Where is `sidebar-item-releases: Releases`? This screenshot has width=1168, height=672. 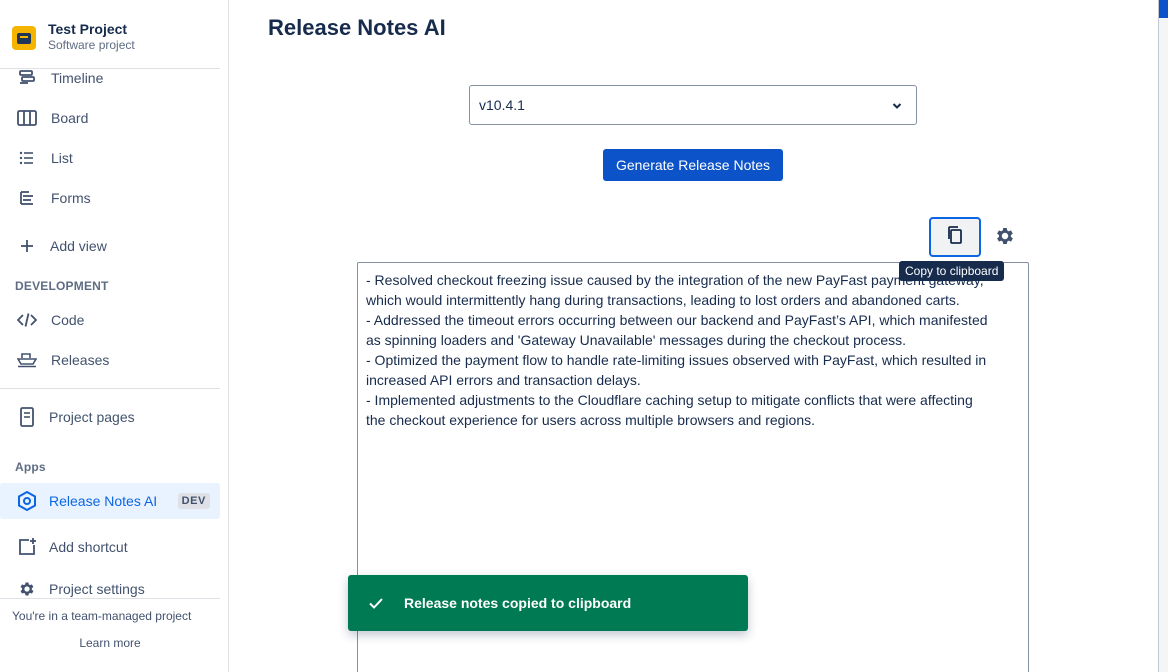 sidebar-item-releases: Releases is located at coordinates (110, 360).